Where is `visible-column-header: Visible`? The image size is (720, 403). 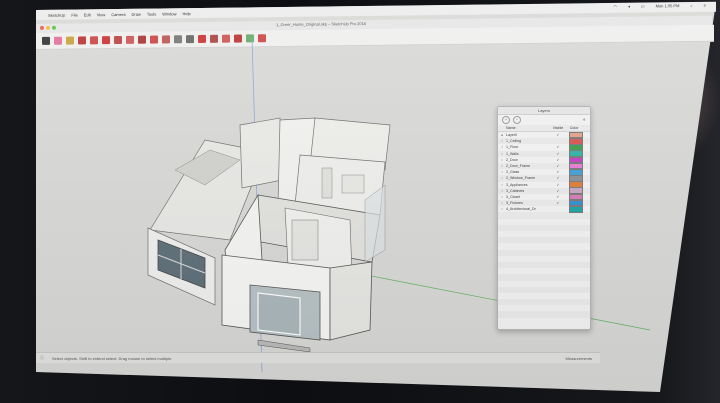 visible-column-header: Visible is located at coordinates (558, 128).